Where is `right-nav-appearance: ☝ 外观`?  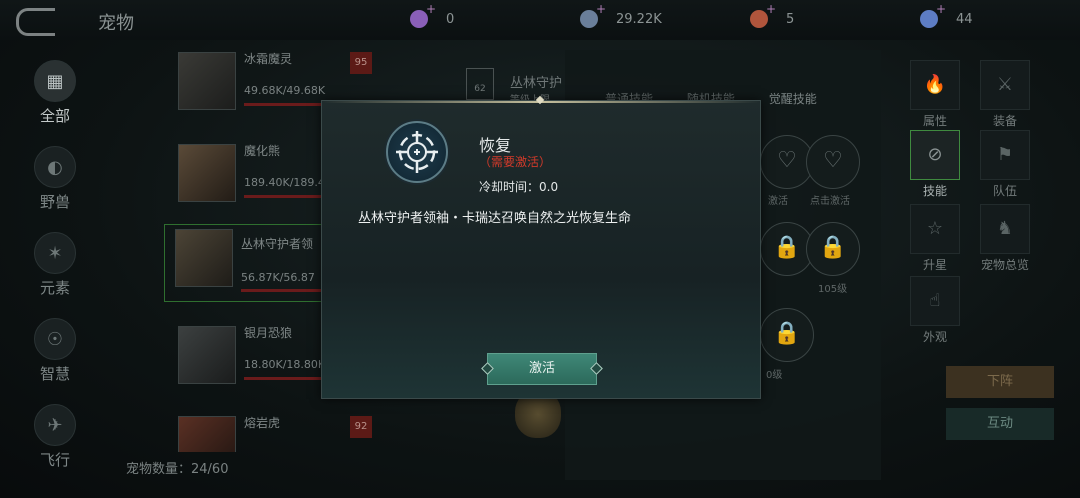 right-nav-appearance: ☝ 外观 is located at coordinates (935, 310).